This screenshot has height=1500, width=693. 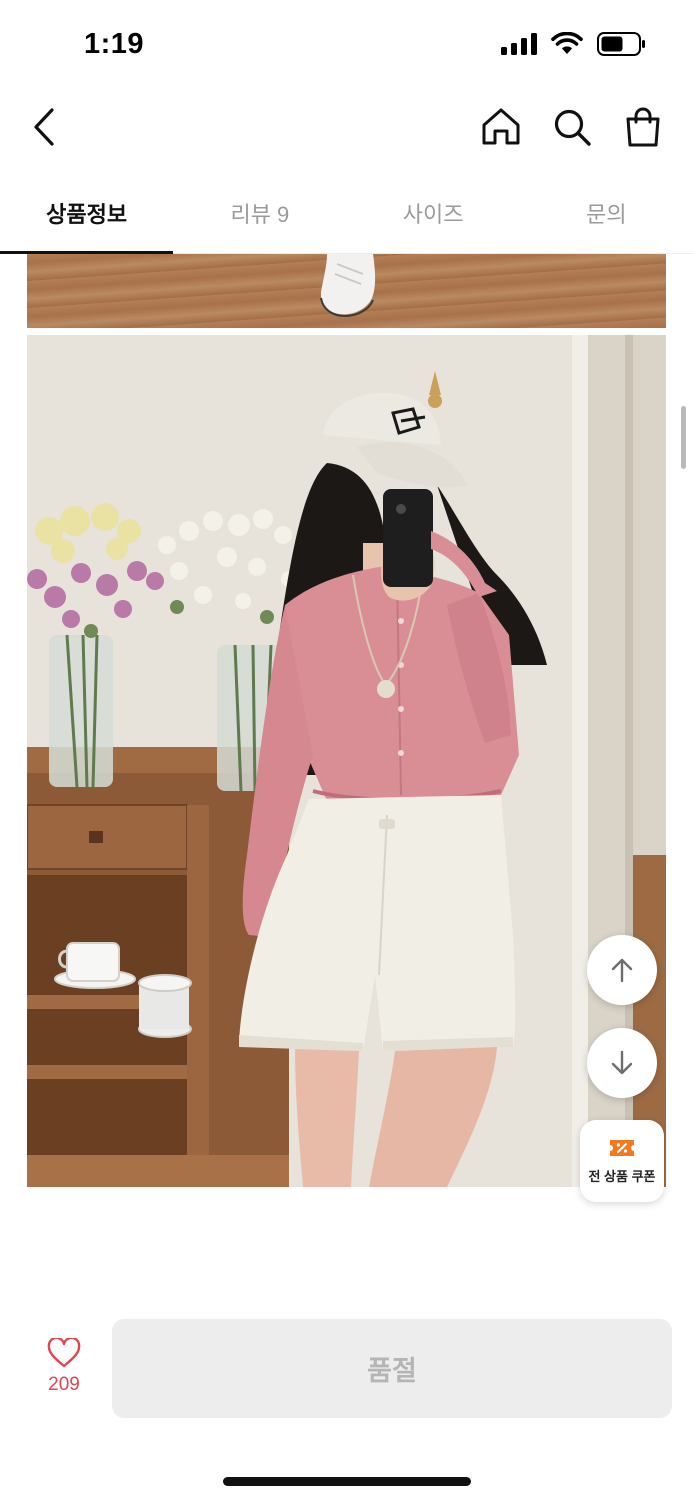 What do you see at coordinates (348, 286) in the screenshot?
I see `product-photo-floor` at bounding box center [348, 286].